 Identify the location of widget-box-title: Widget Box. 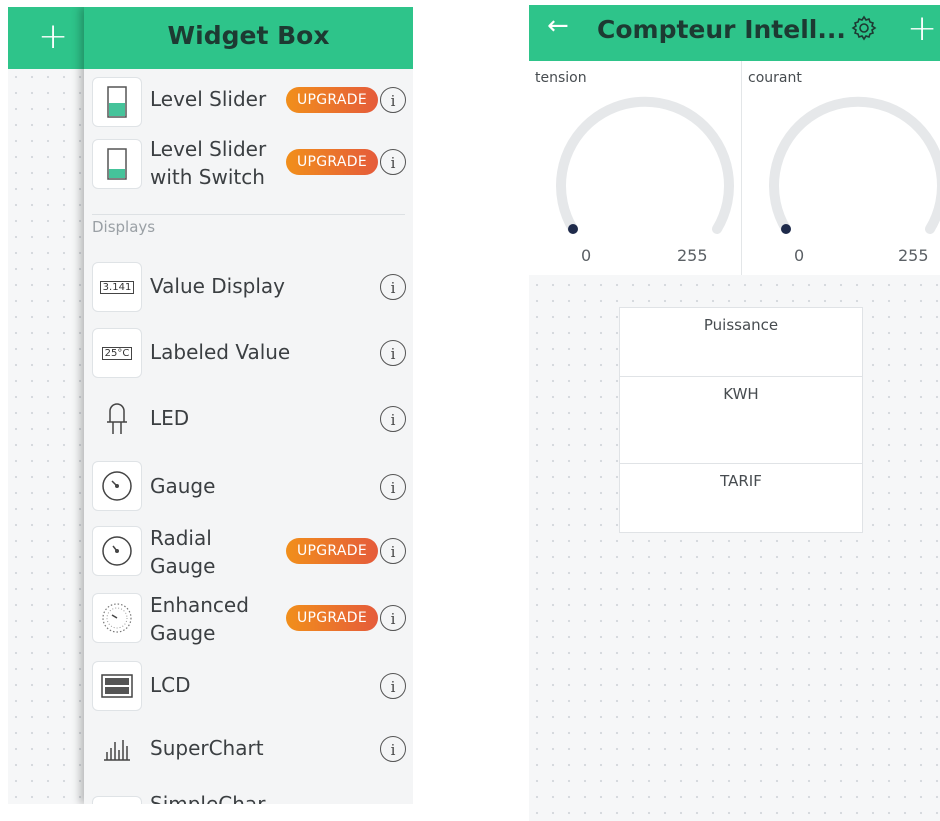
(248, 35).